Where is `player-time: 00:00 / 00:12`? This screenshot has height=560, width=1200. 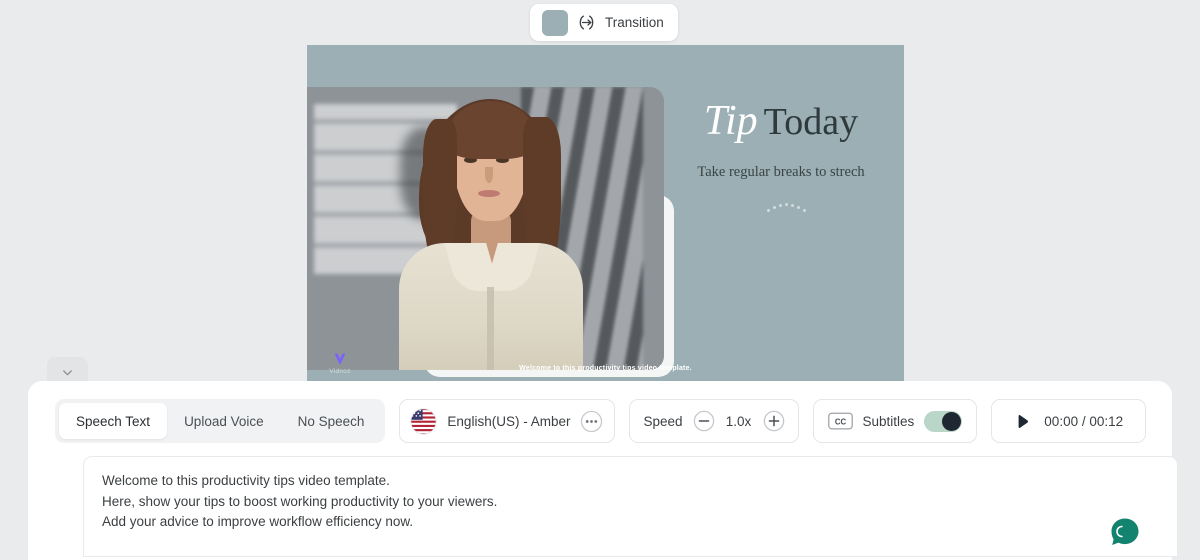
player-time: 00:00 / 00:12 is located at coordinates (1084, 421).